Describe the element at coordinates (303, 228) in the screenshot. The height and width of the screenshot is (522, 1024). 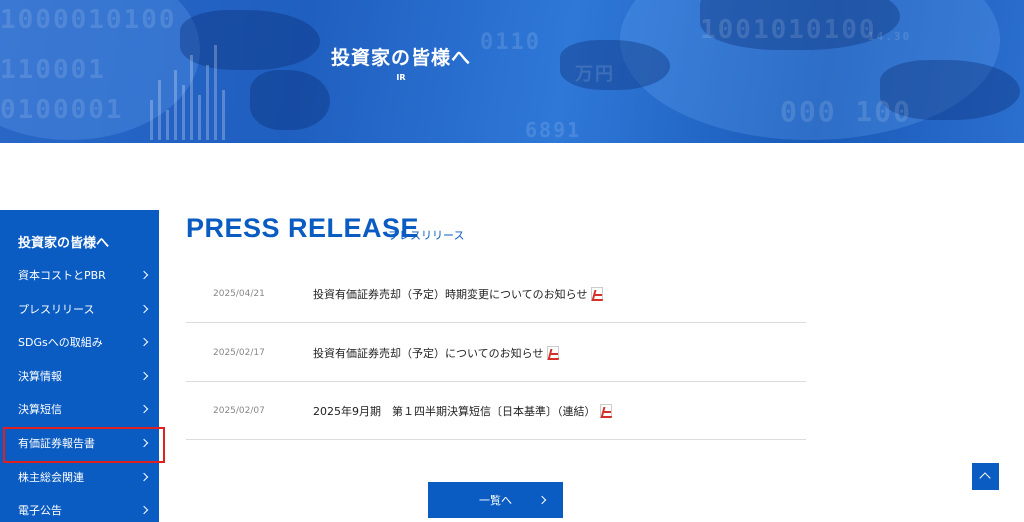
I see `section-title: PRESS RELEASE` at that location.